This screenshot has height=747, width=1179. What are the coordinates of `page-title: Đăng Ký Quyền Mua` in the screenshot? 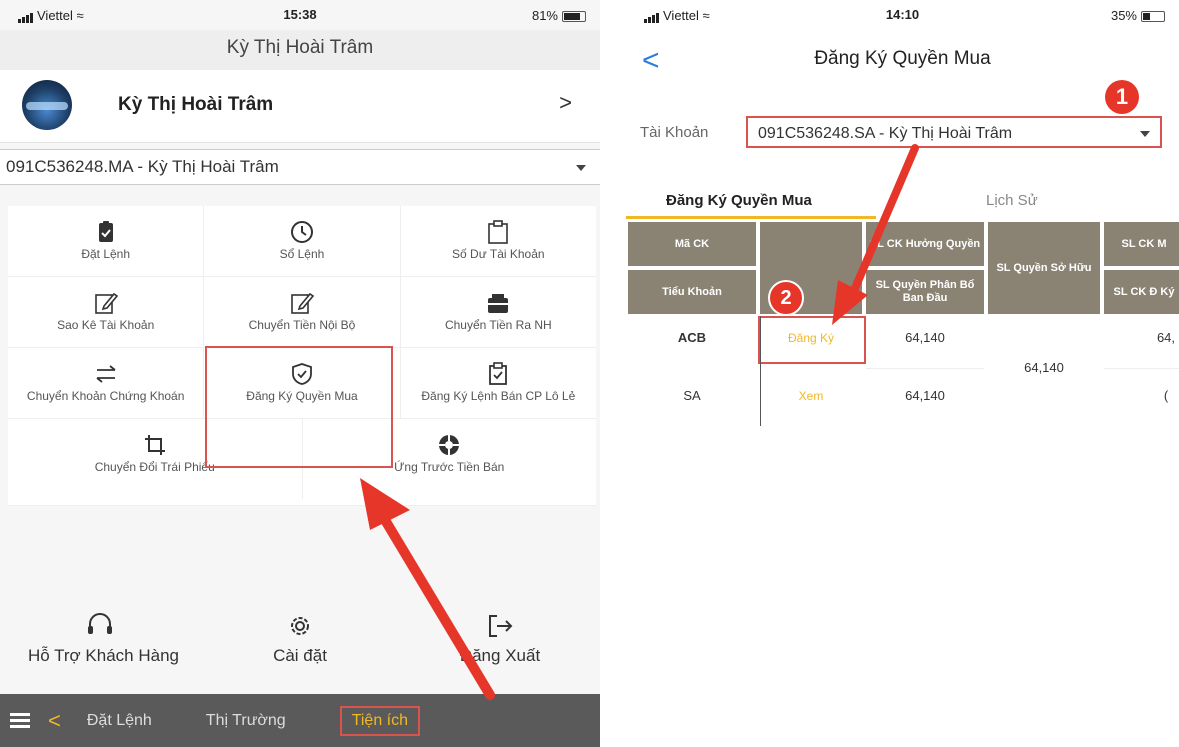 It's located at (902, 58).